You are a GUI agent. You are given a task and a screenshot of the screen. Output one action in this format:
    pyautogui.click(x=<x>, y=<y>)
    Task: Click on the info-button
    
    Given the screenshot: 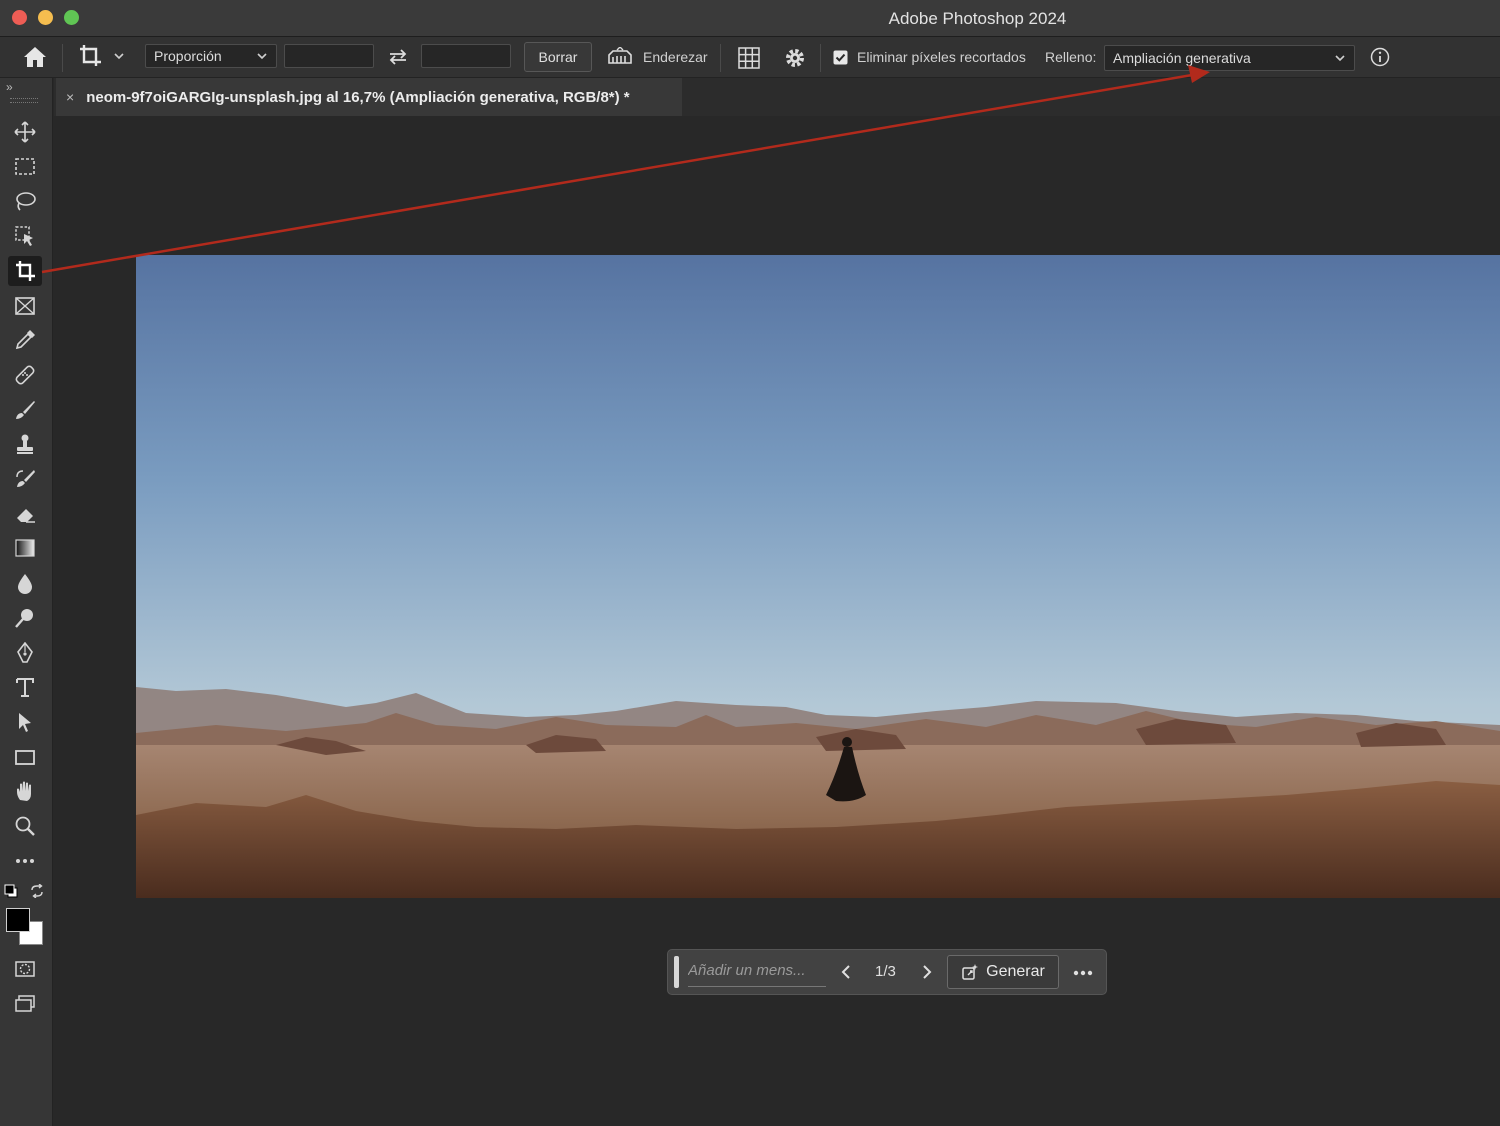 What is the action you would take?
    pyautogui.click(x=1380, y=57)
    